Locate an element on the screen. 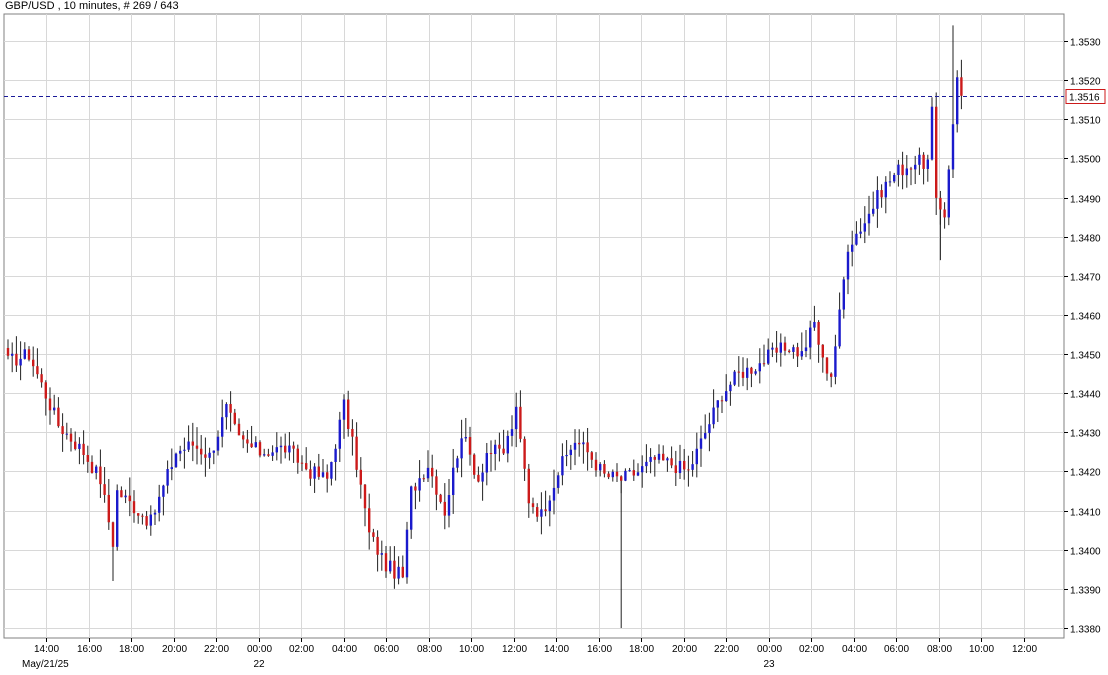 This screenshot has width=1108, height=675. y-tick-label: 1.3480 is located at coordinates (1085, 239).